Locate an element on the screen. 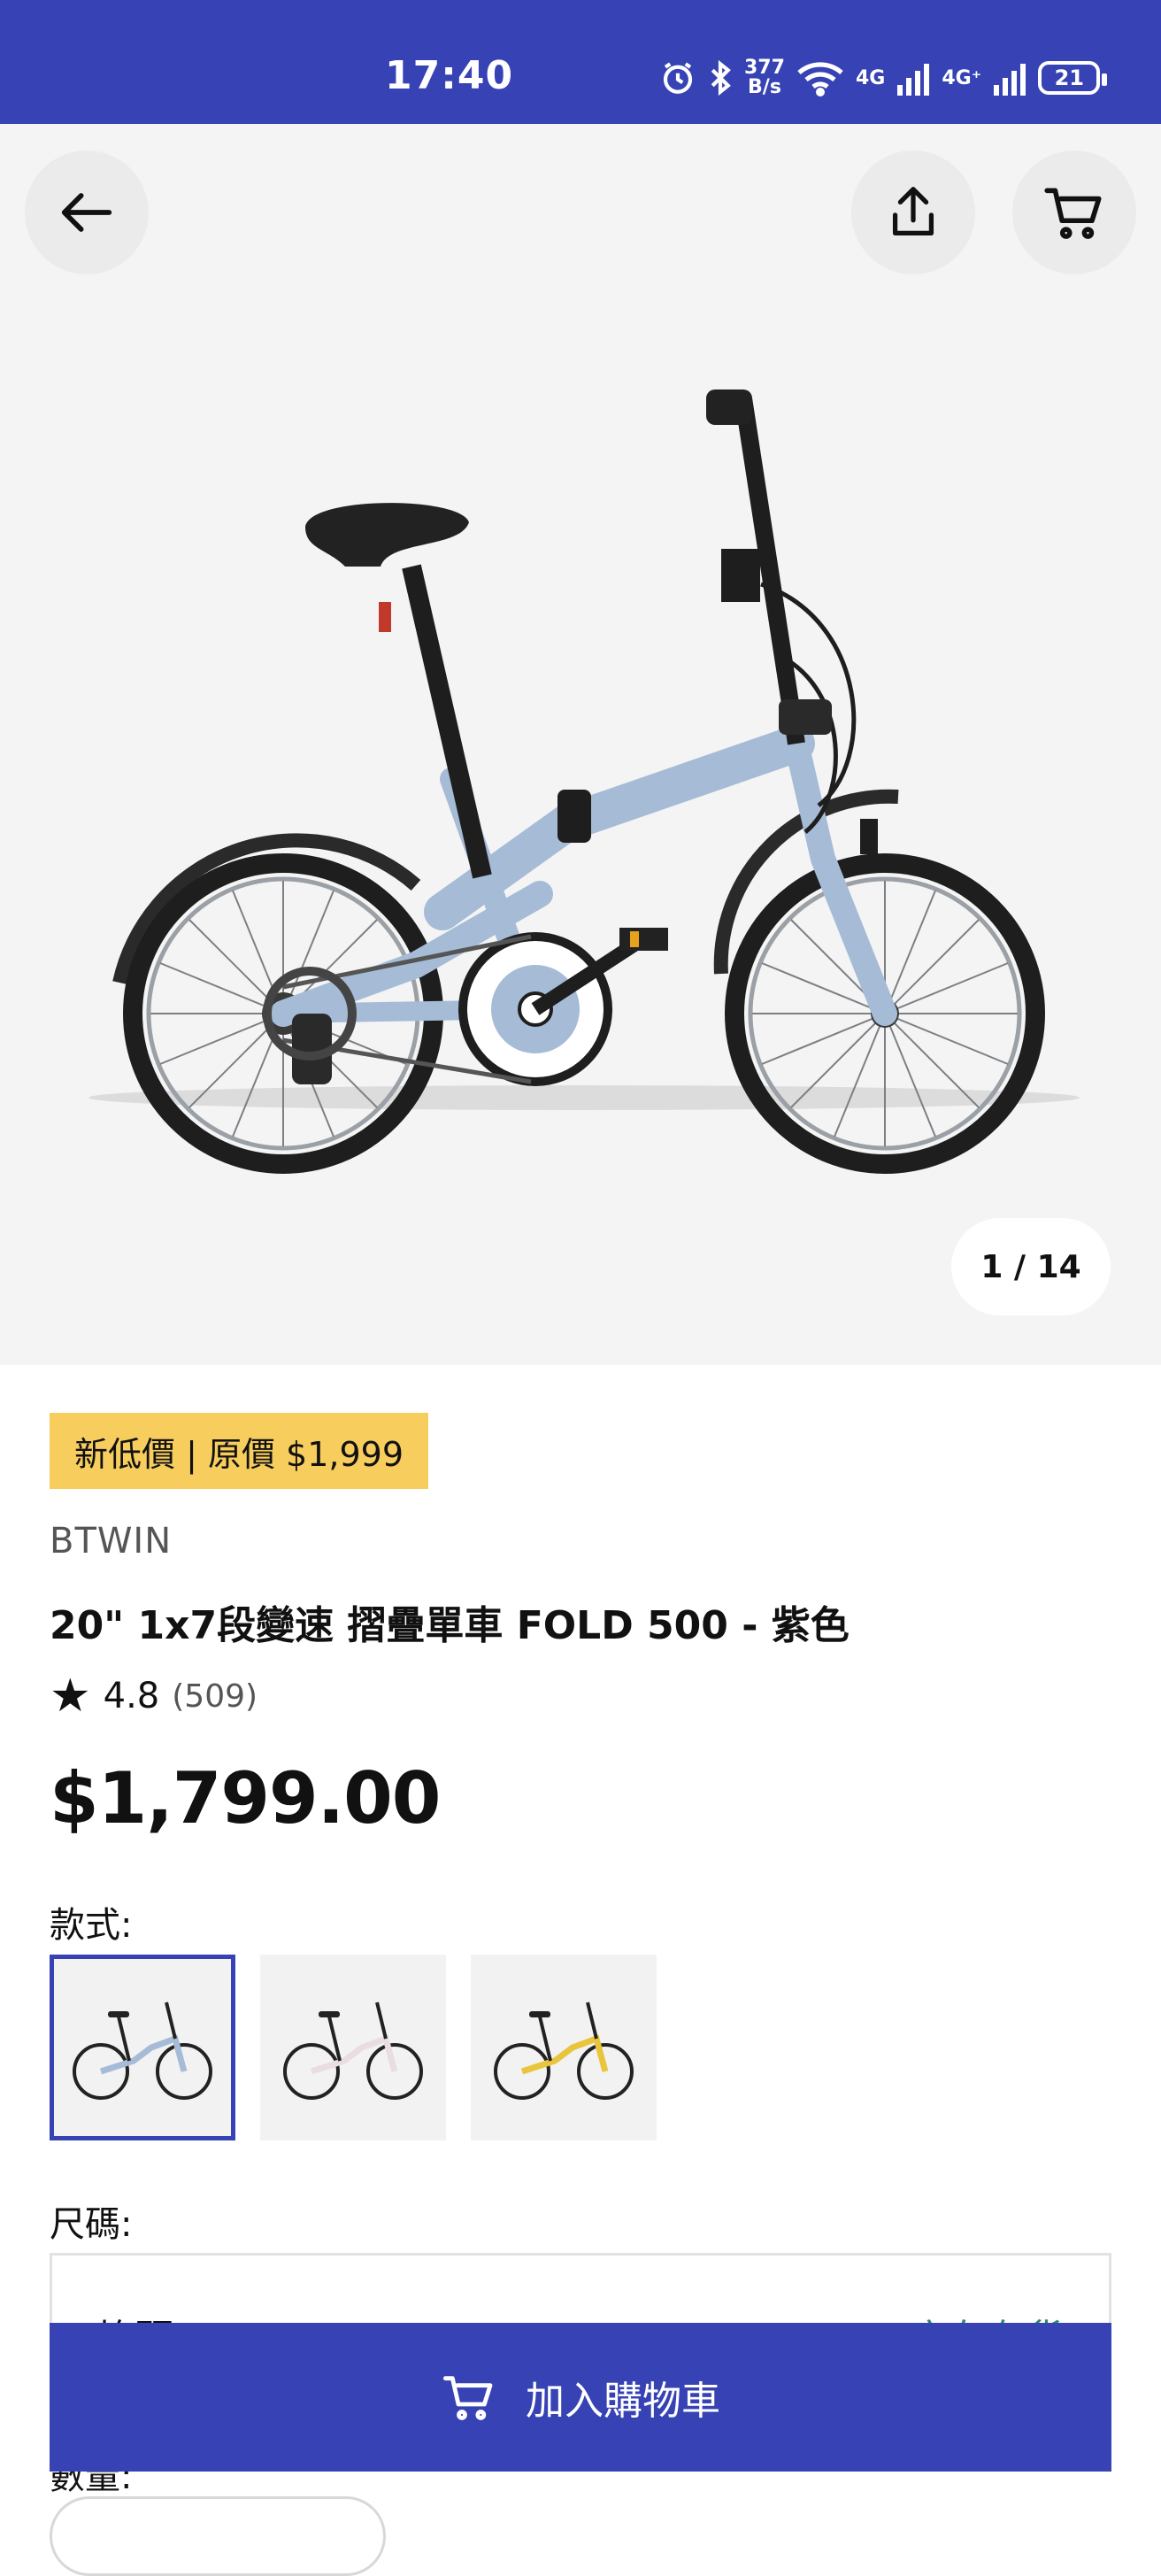 This screenshot has height=2576, width=1161. quantity-stepper is located at coordinates (218, 2536).